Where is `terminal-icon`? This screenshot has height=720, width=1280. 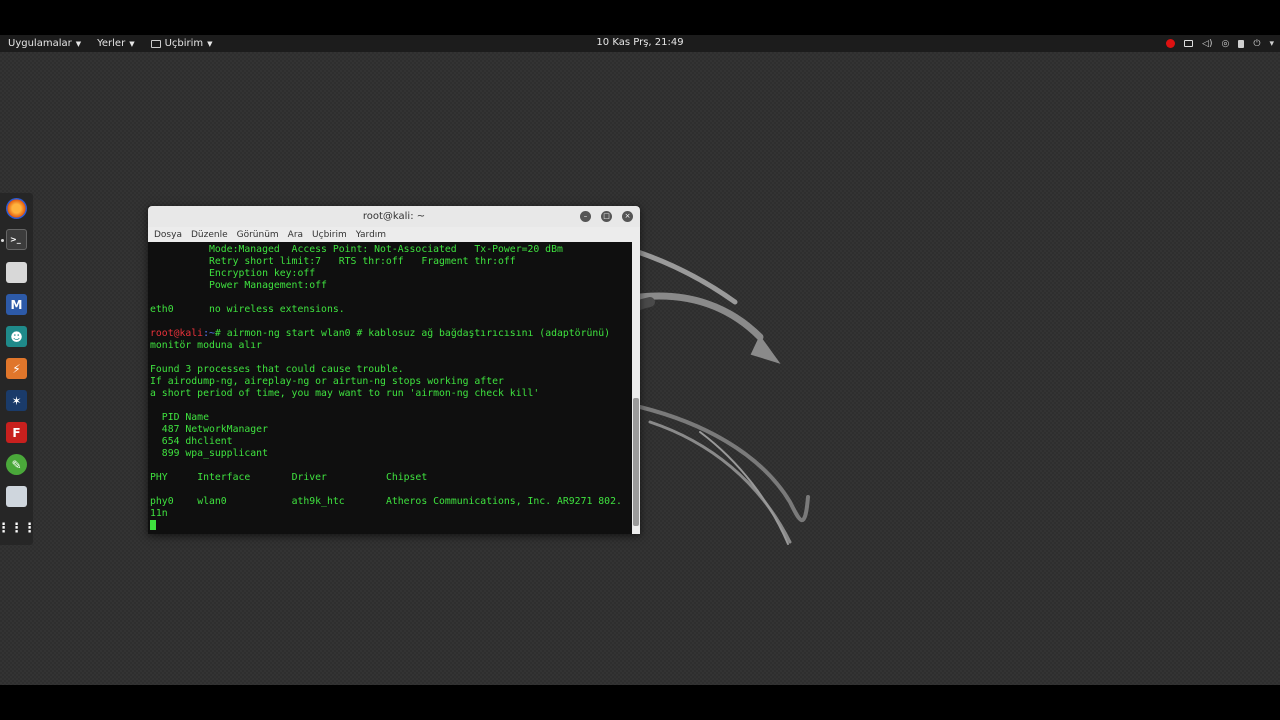 terminal-icon is located at coordinates (155, 43).